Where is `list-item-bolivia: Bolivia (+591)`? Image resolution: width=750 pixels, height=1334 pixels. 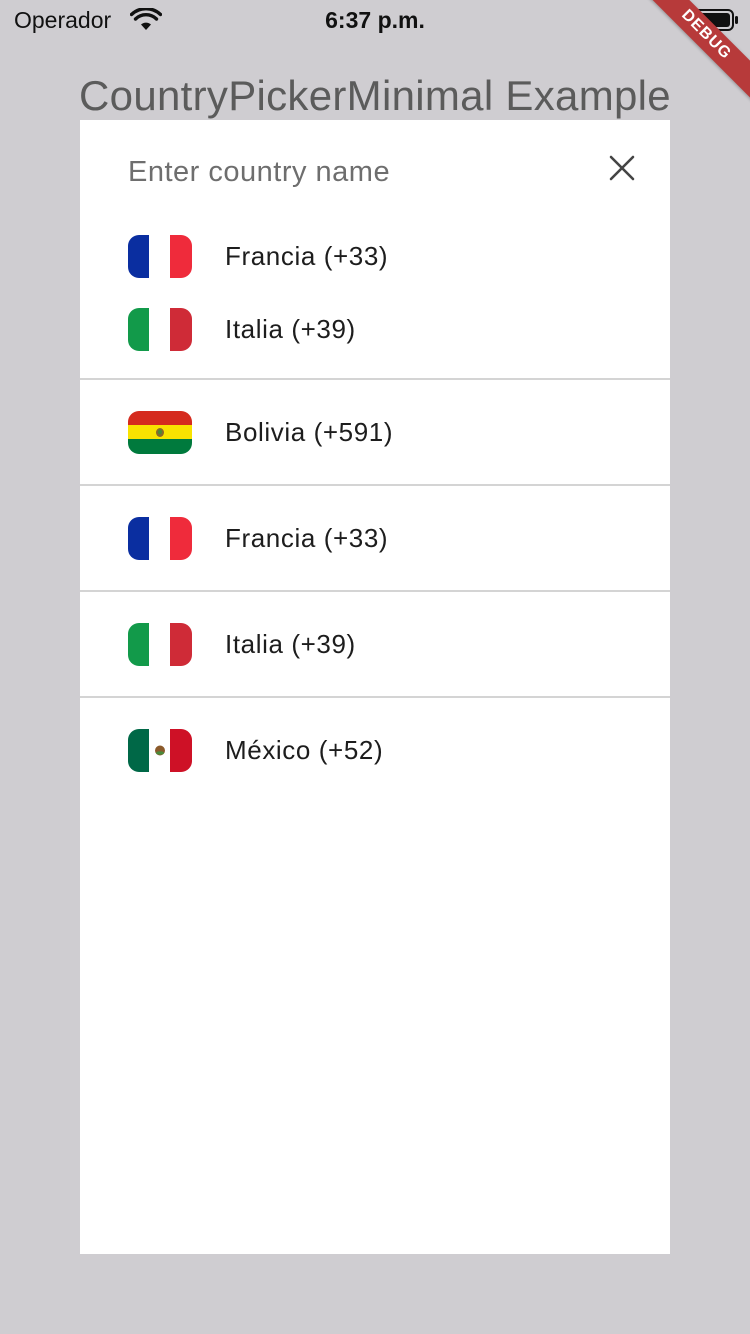 list-item-bolivia: Bolivia (+591) is located at coordinates (375, 432).